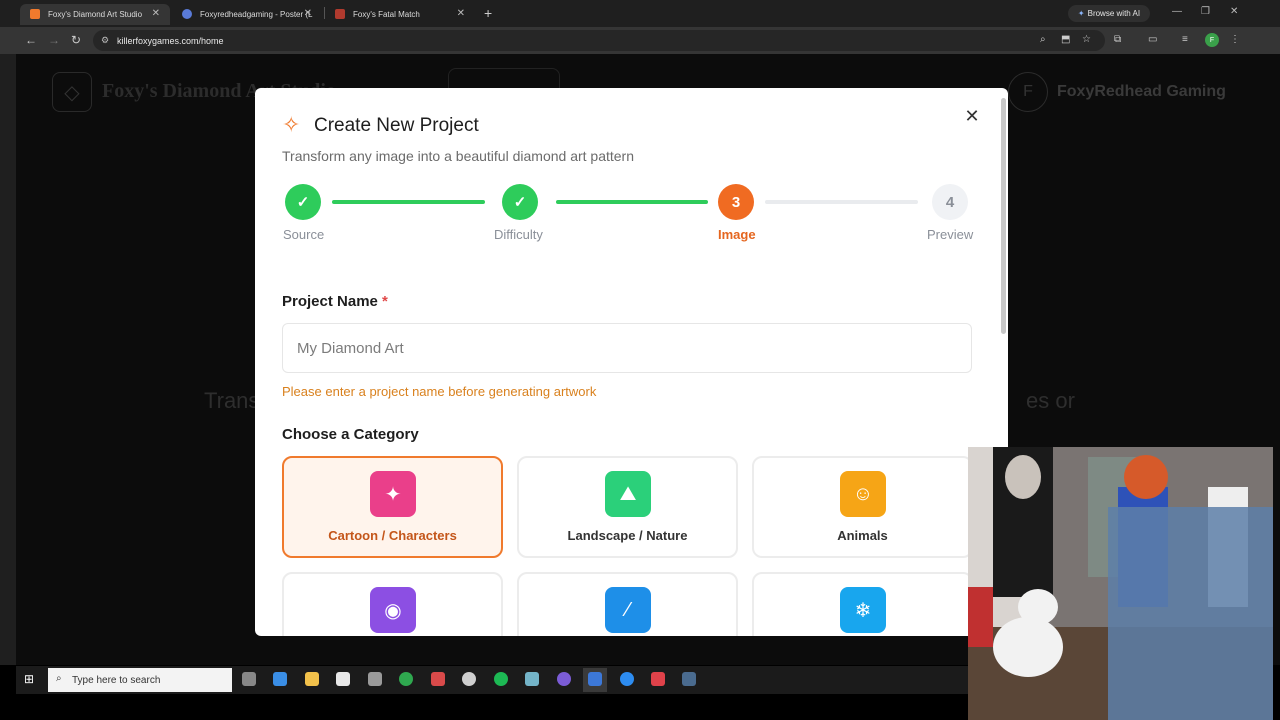  Describe the element at coordinates (29, 679) in the screenshot. I see `windows-start-icon: ⊞` at that location.